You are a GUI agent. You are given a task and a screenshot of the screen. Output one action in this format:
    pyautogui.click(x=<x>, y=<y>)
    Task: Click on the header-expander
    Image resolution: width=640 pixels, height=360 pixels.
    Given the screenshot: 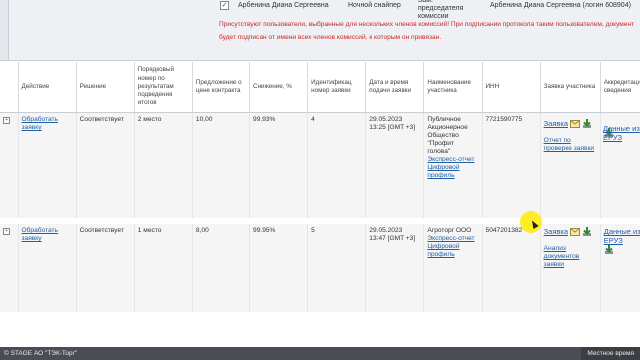 What is the action you would take?
    pyautogui.click(x=9, y=87)
    